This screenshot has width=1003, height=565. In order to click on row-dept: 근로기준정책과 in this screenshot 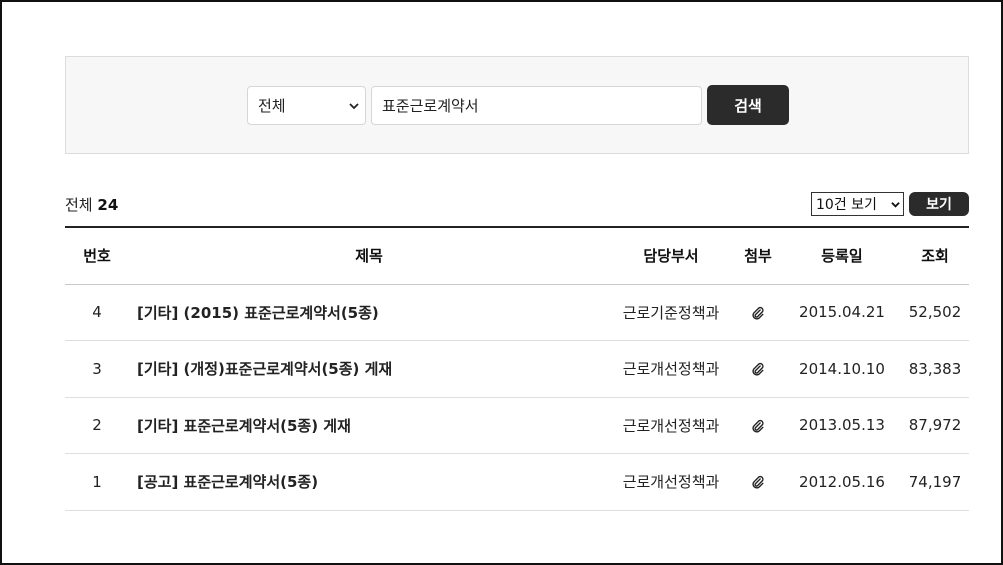, I will do `click(671, 312)`.